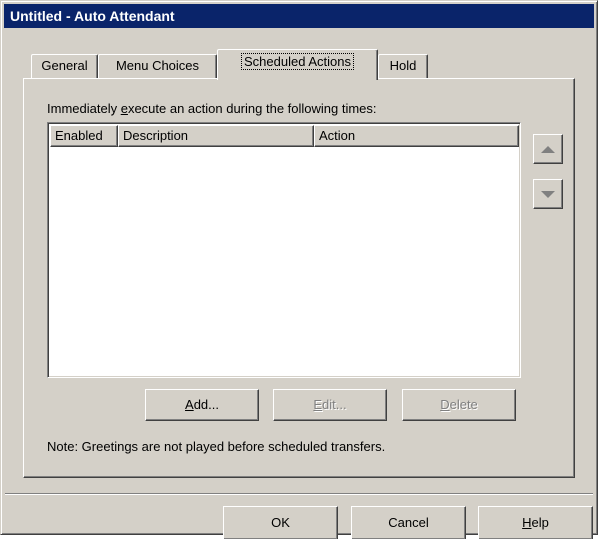 This screenshot has height=539, width=598. I want to click on tab-hold-label: Hold, so click(403, 65).